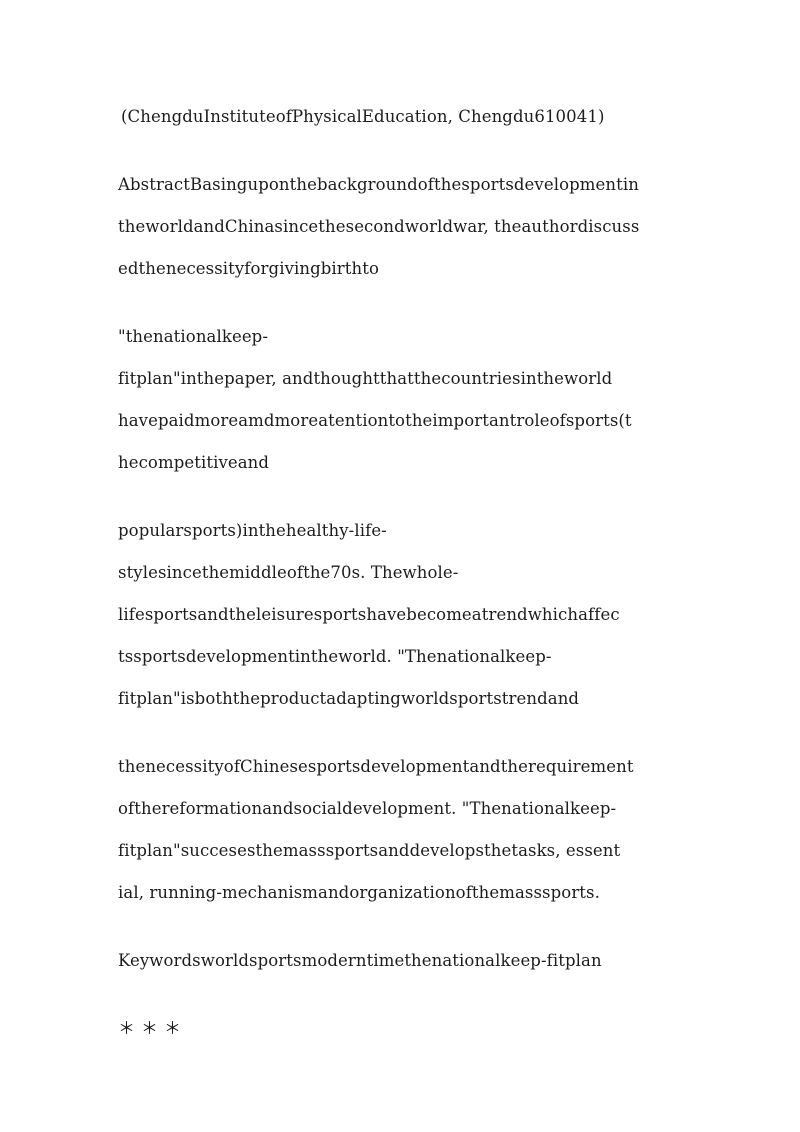 This screenshot has width=800, height=1132. Describe the element at coordinates (288, 572) in the screenshot. I see `popular-line: stylesincethemiddleofthe70s. Thewhole-` at that location.